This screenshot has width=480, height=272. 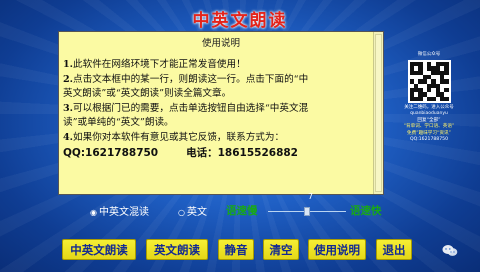 What do you see at coordinates (216, 138) in the screenshot?
I see `help-line: 4.如果你对本软件有意见或其它反馈，联系方式为：` at bounding box center [216, 138].